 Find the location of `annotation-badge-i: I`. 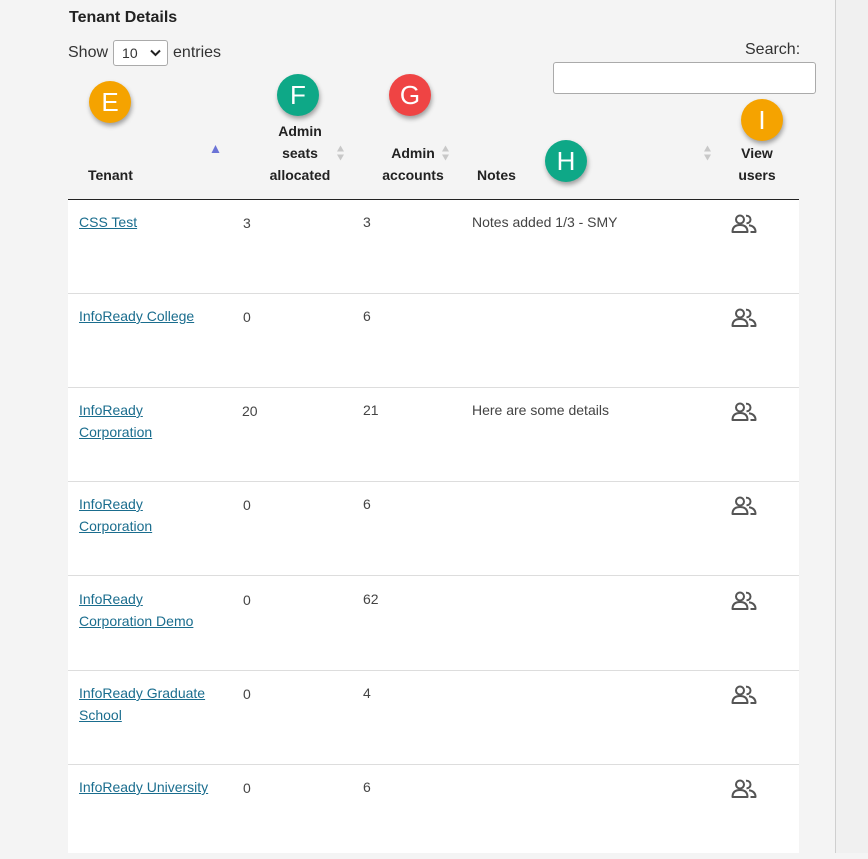

annotation-badge-i: I is located at coordinates (762, 120).